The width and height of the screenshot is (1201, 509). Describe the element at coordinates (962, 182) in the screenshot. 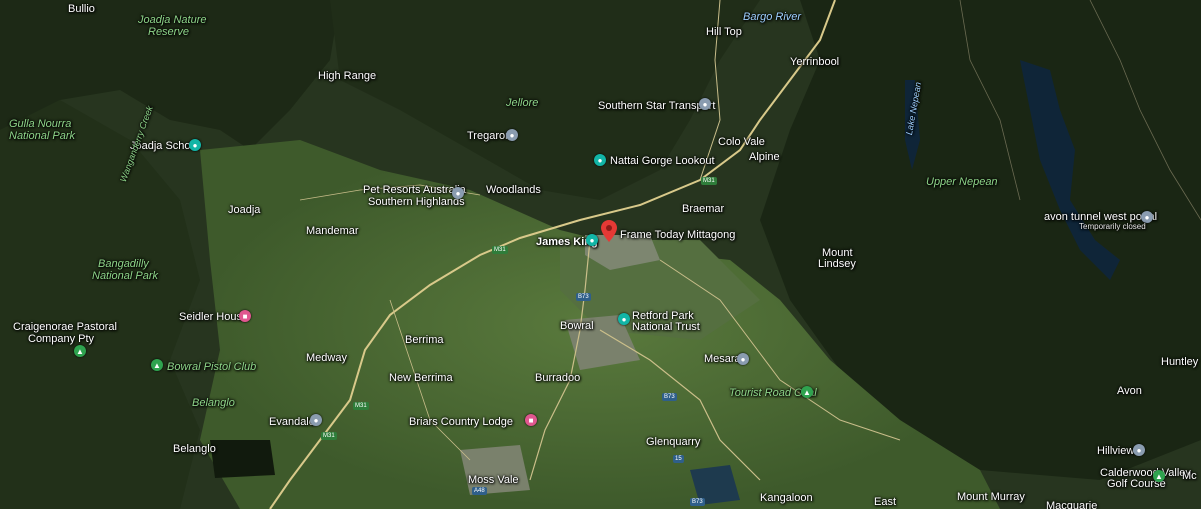

I see `area-label-upper-nepean: Upper Nepean` at that location.